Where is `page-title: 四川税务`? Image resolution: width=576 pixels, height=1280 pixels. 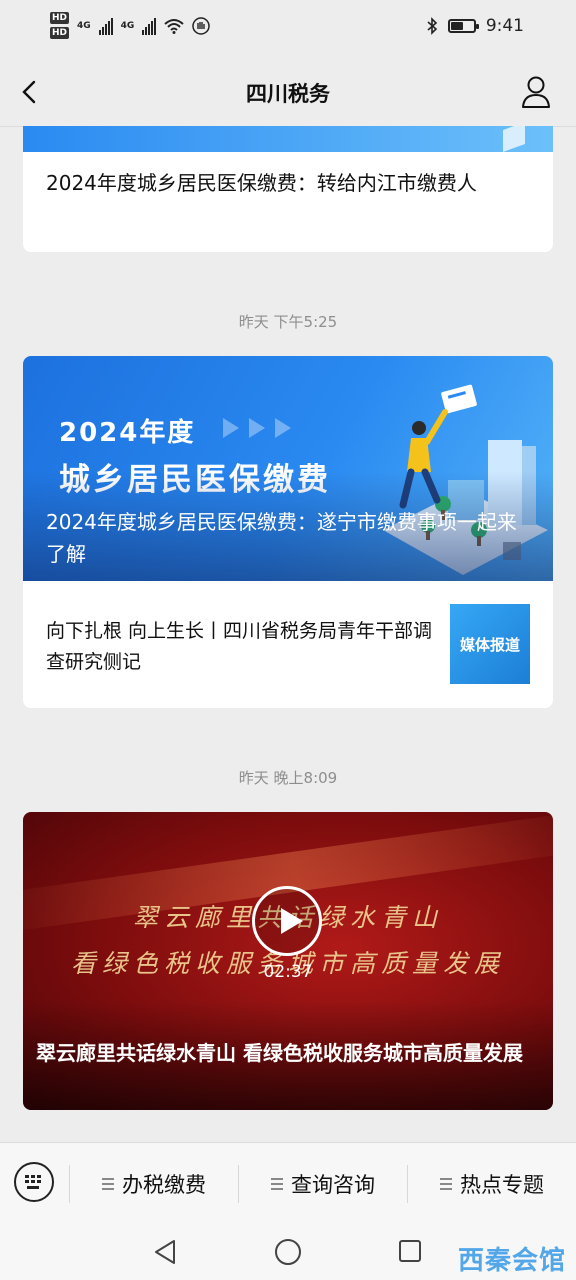
page-title: 四川税务 is located at coordinates (288, 94).